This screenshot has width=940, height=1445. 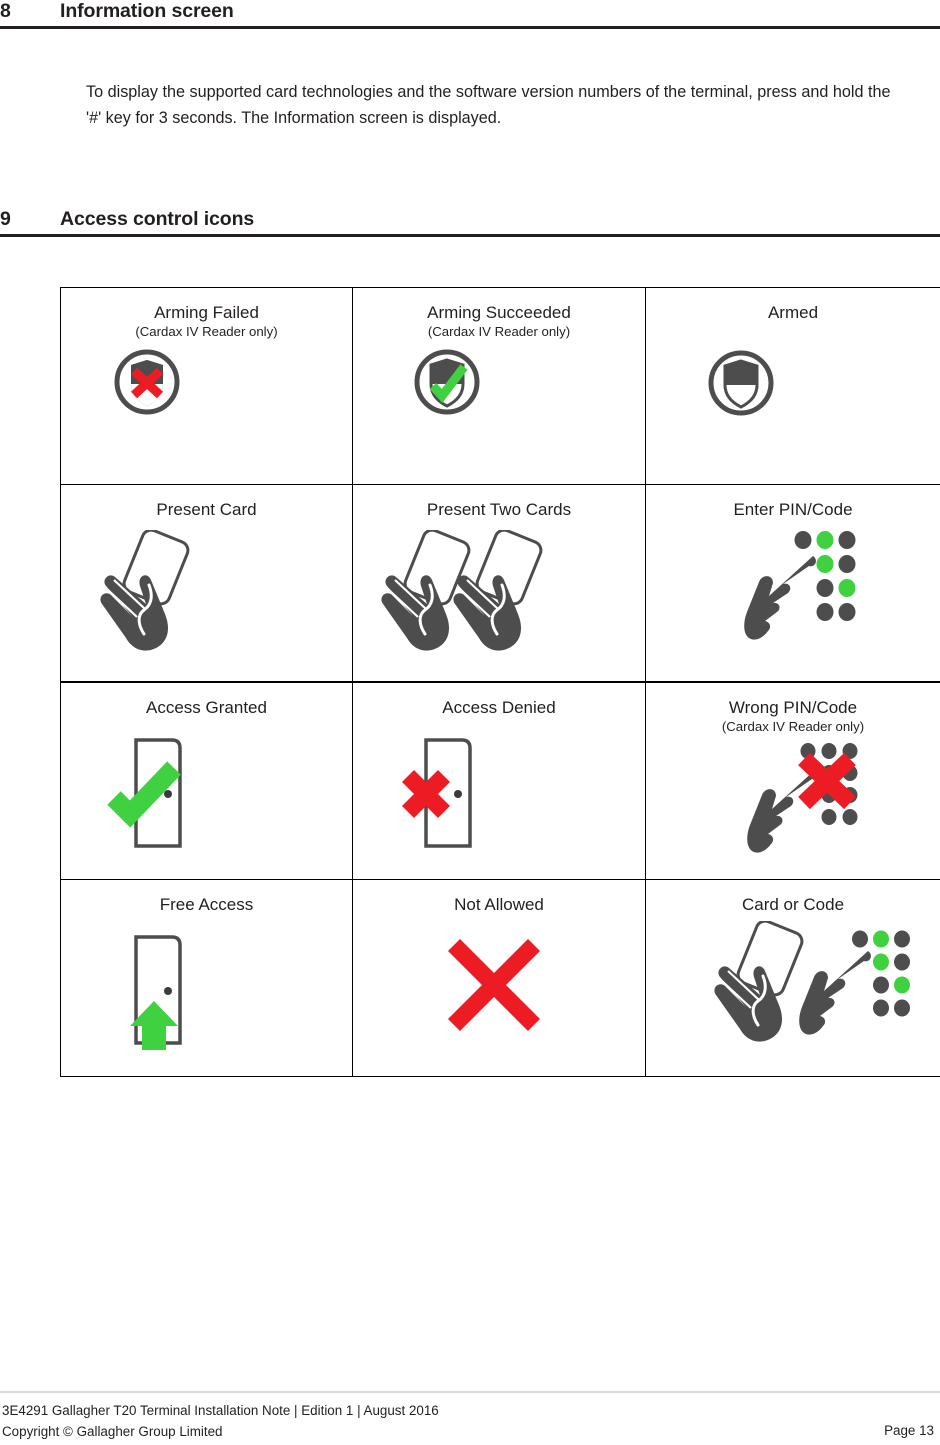 What do you see at coordinates (144, 590) in the screenshot?
I see `hand-card-icon` at bounding box center [144, 590].